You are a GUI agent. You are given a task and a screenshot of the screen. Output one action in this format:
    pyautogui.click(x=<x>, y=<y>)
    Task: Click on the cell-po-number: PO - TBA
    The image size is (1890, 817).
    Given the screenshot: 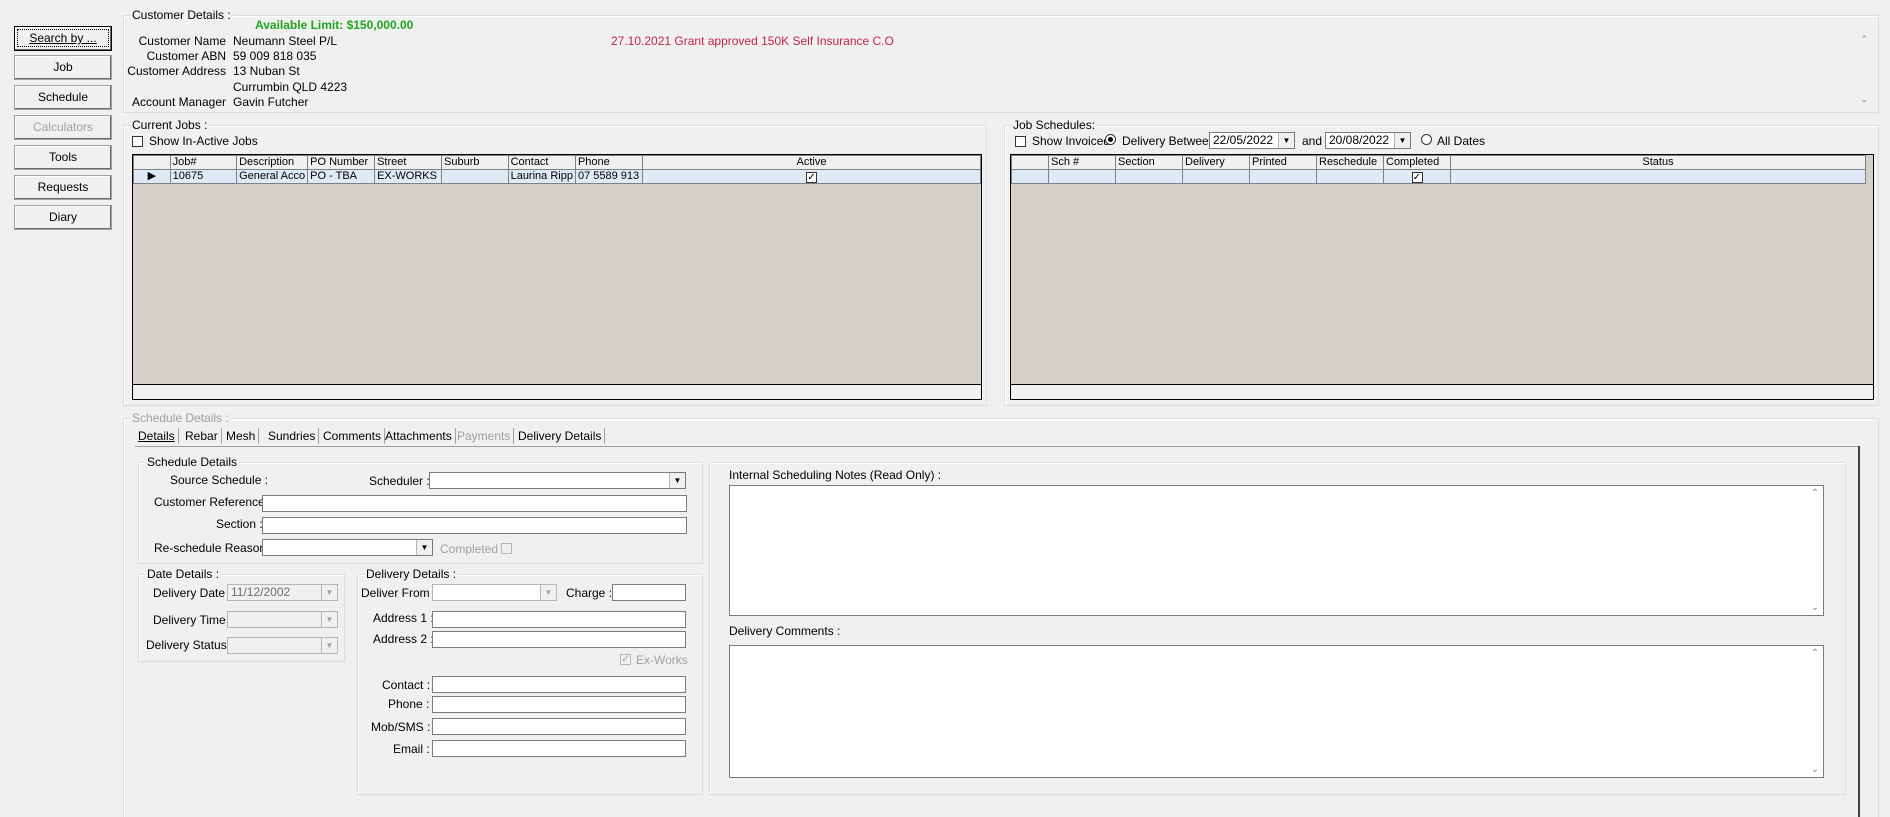 What is the action you would take?
    pyautogui.click(x=341, y=176)
    